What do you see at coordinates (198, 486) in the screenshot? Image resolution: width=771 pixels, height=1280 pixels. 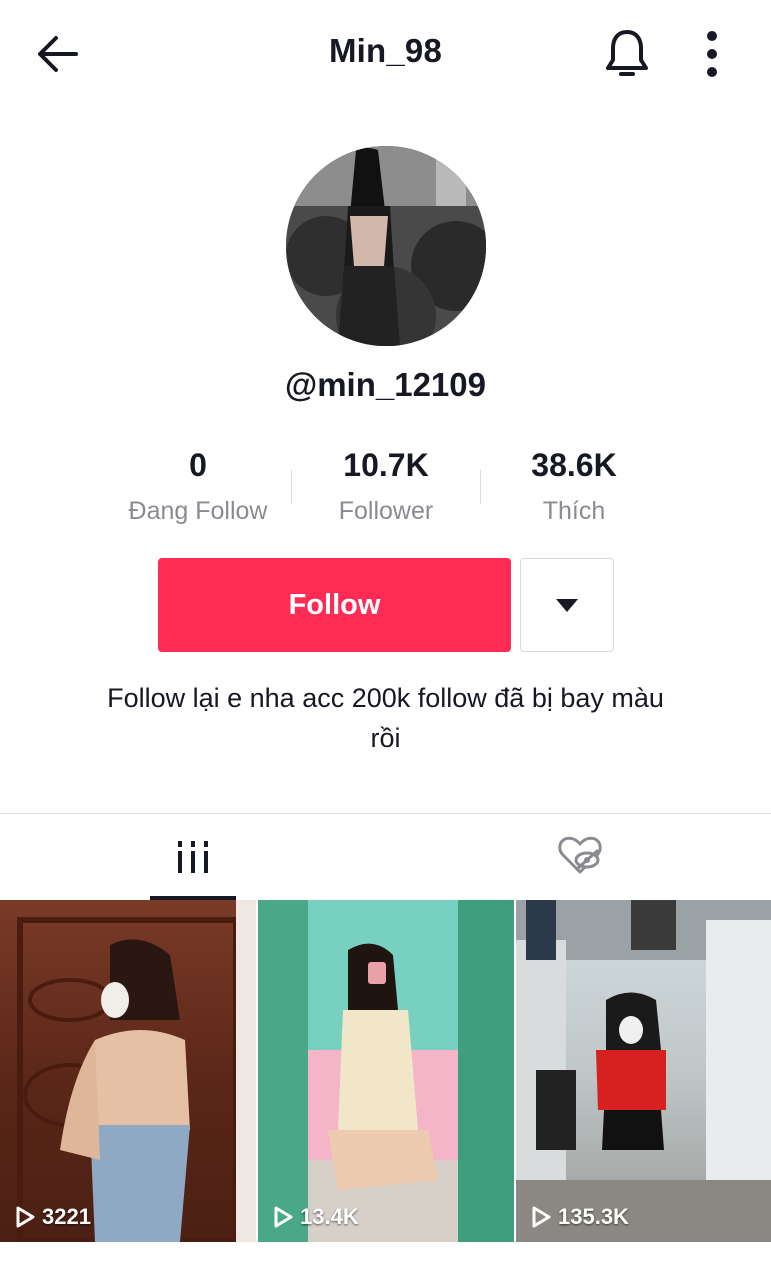 I see `stat-following: 0 Đang Follow` at bounding box center [198, 486].